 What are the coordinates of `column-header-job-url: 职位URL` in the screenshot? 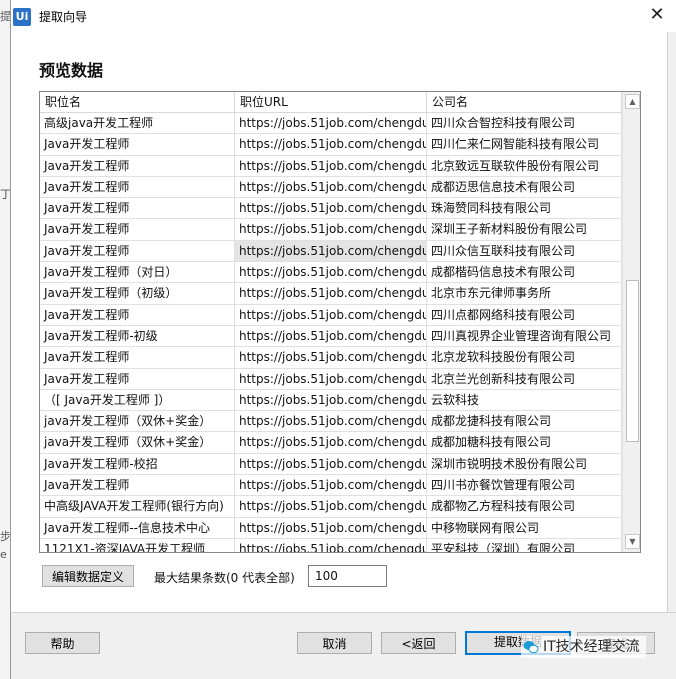 It's located at (331, 102).